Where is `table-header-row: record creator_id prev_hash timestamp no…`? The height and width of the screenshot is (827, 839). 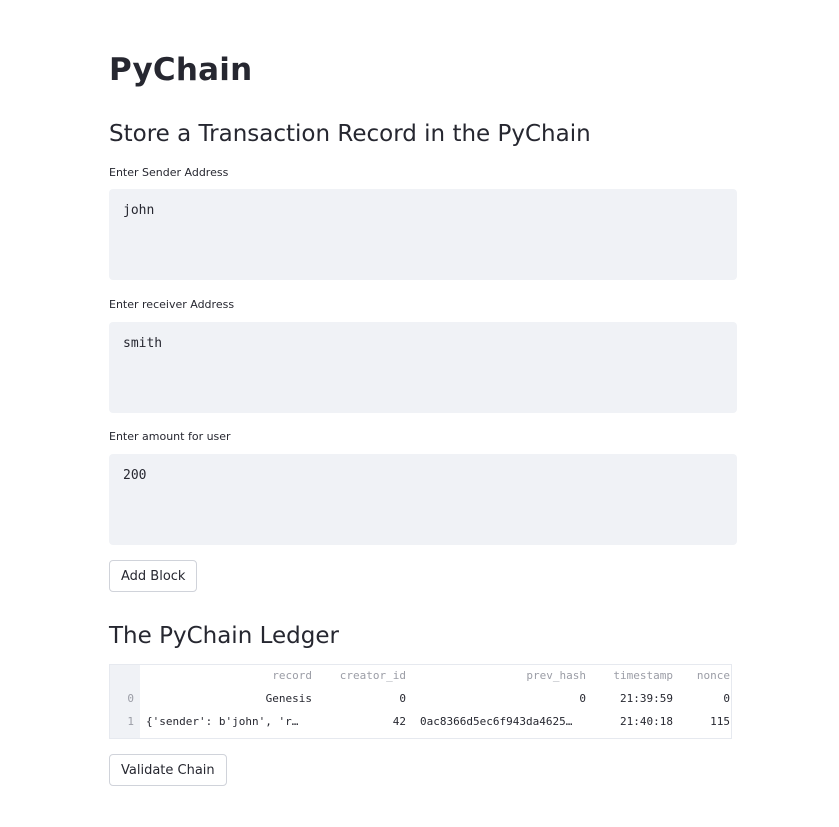
table-header-row: record creator_id prev_hash timestamp no… is located at coordinates (420, 676).